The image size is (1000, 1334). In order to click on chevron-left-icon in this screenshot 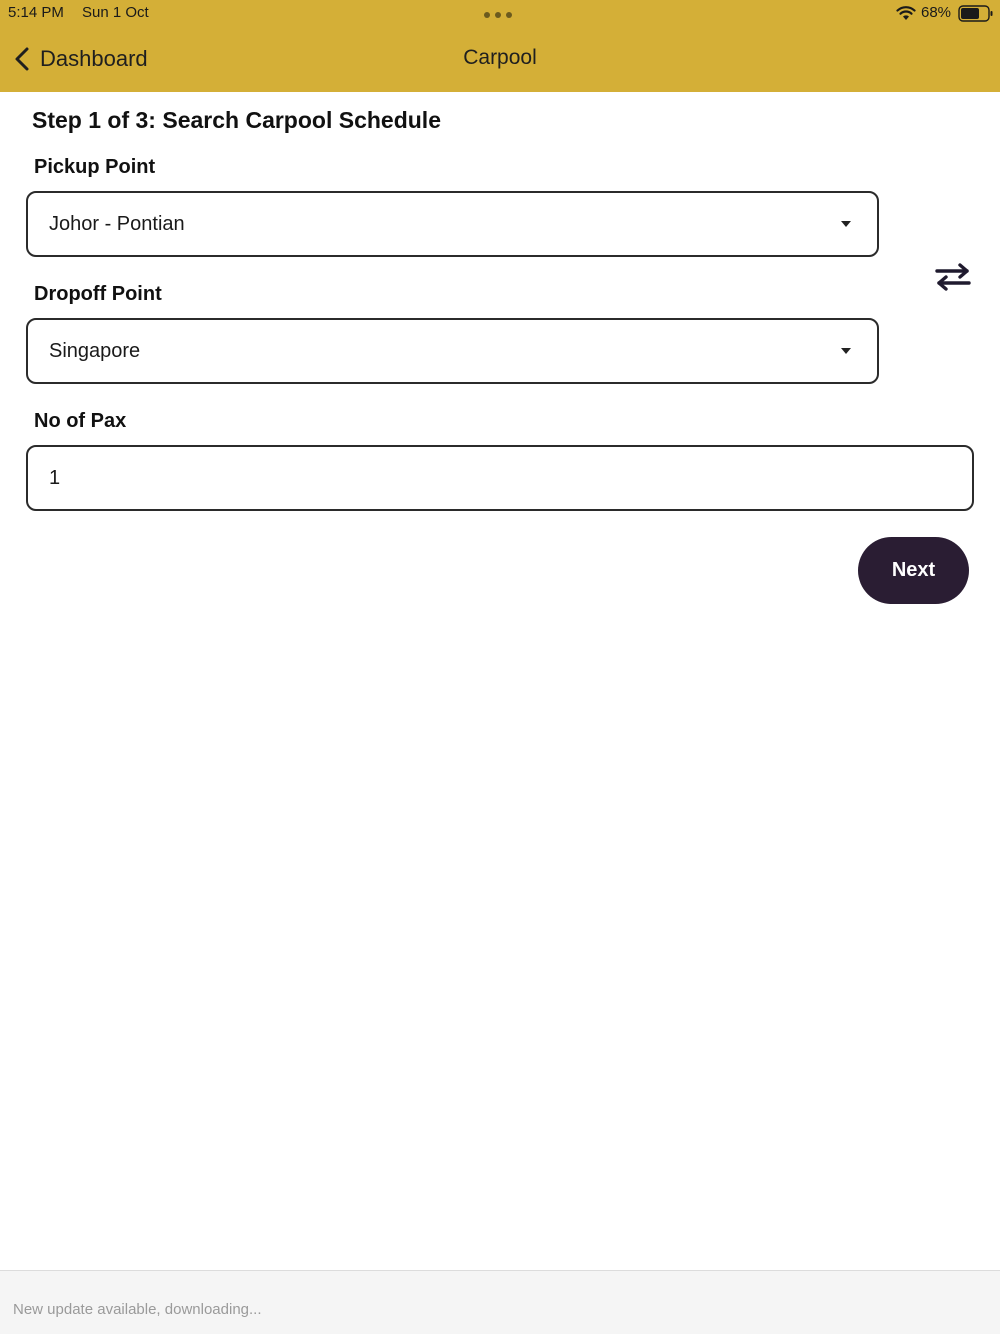, I will do `click(22, 59)`.